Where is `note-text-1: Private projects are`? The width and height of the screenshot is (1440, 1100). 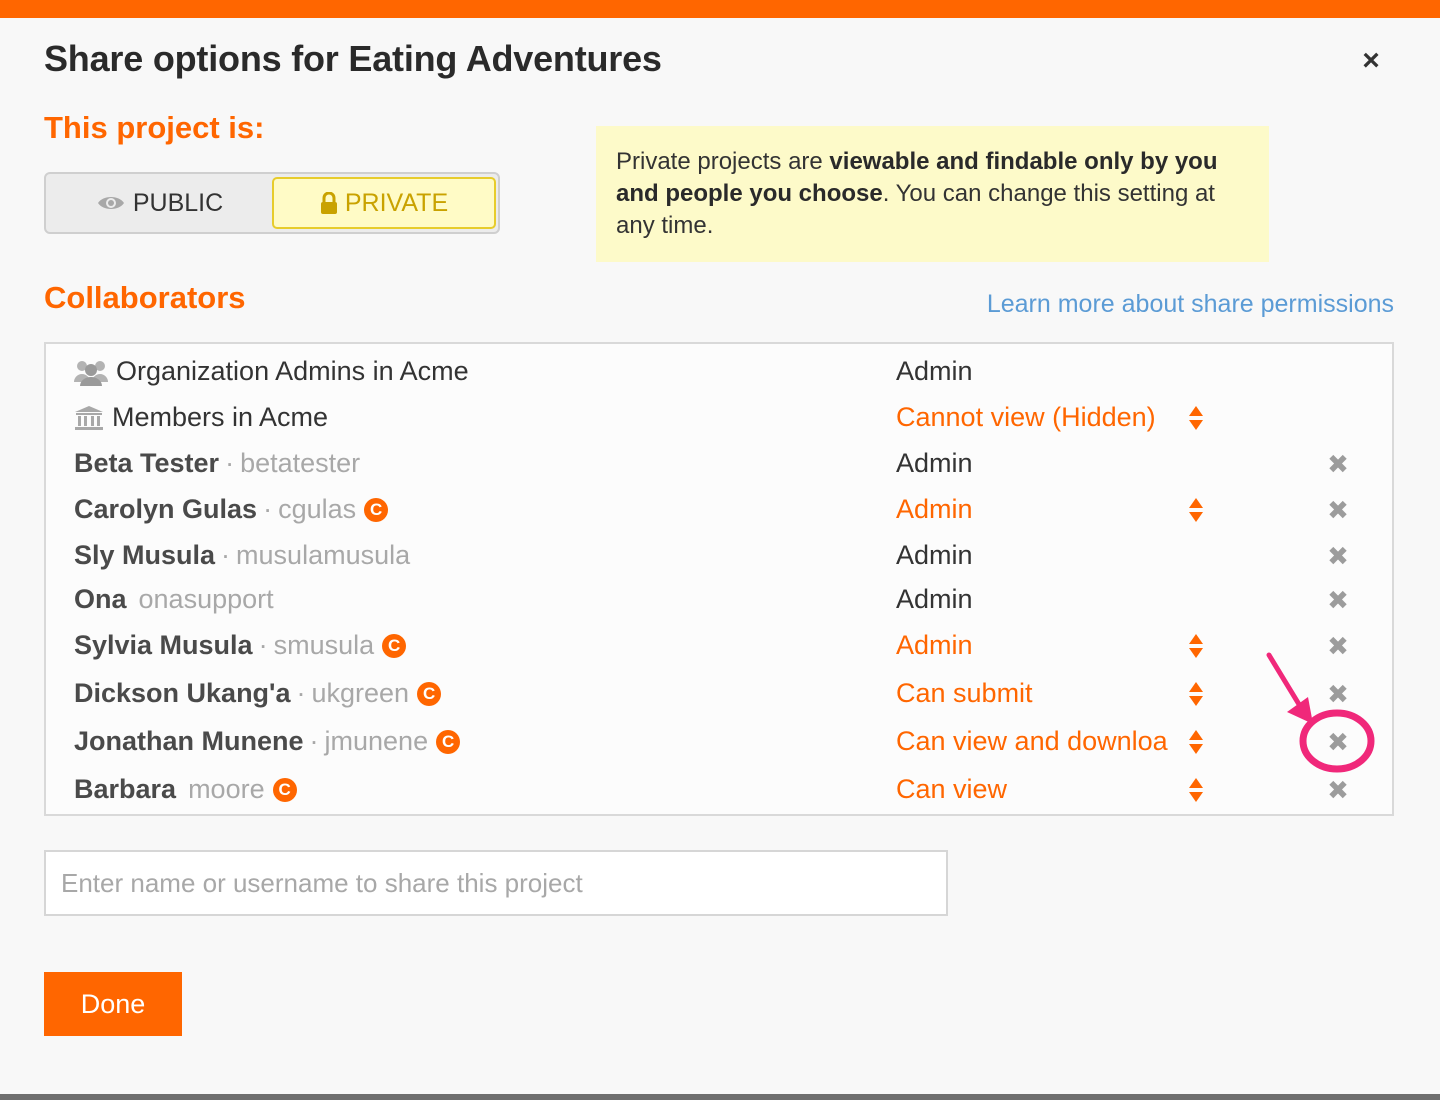 note-text-1: Private projects are is located at coordinates (723, 161).